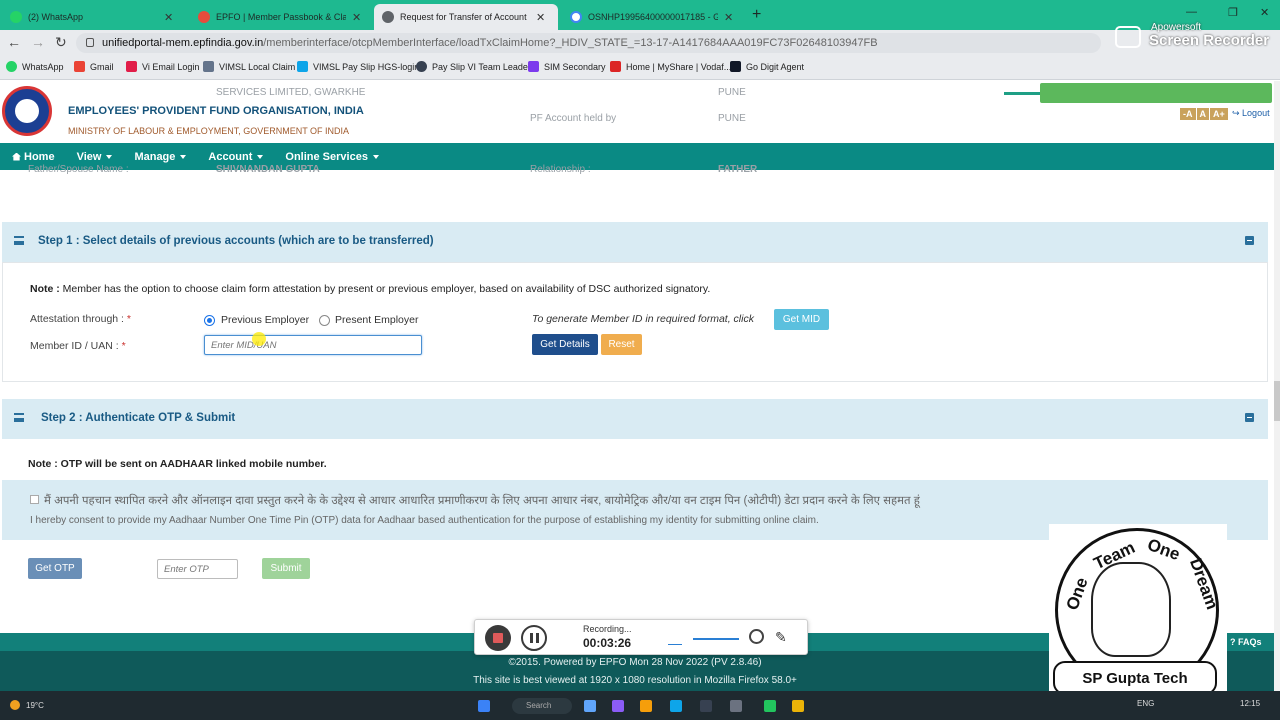 The height and width of the screenshot is (720, 1280). What do you see at coordinates (615, 66) in the screenshot?
I see `vodafone-icon` at bounding box center [615, 66].